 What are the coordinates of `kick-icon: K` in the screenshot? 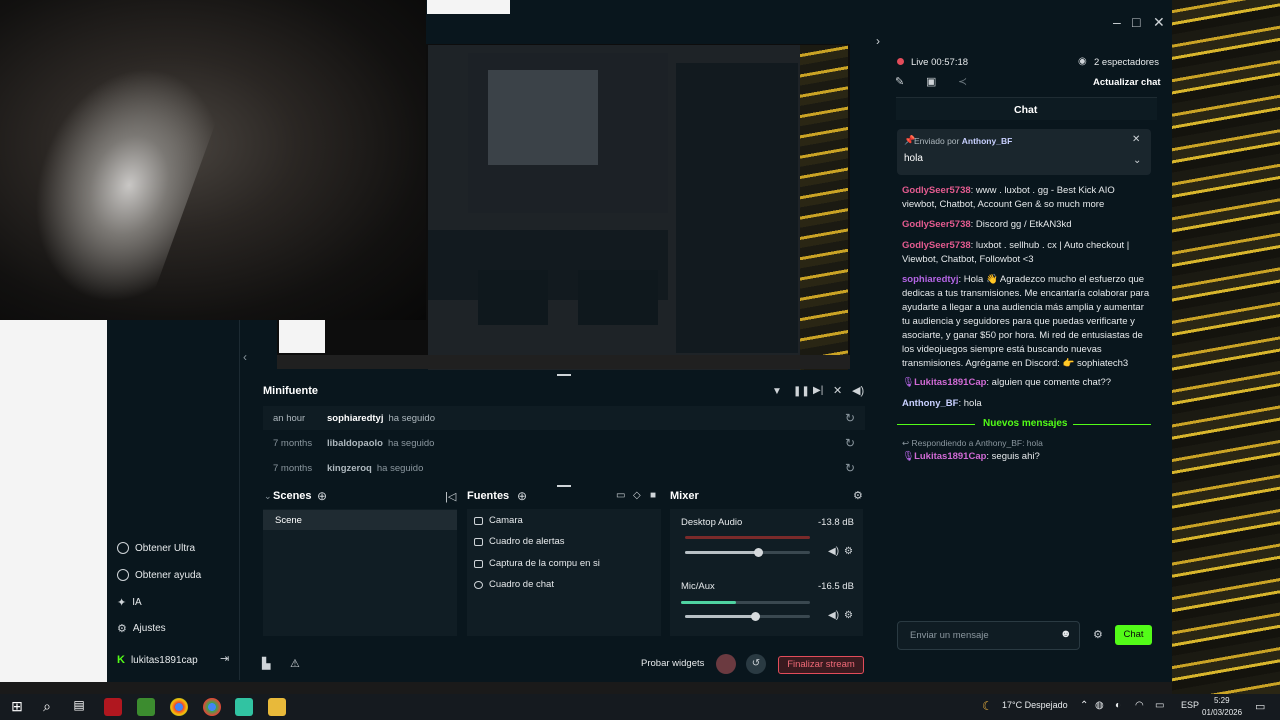 It's located at (121, 660).